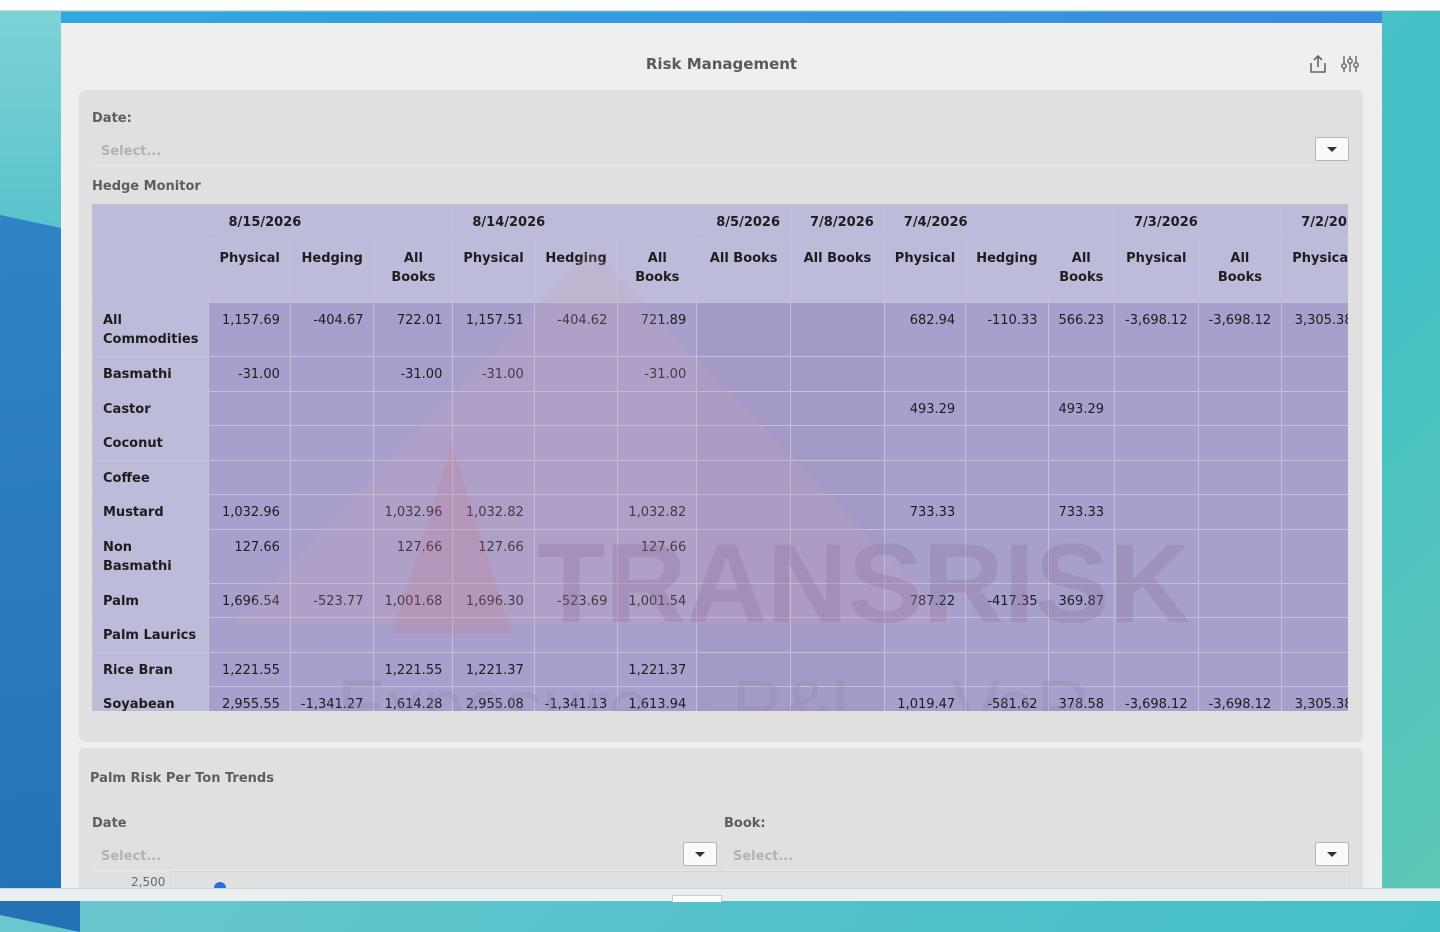  Describe the element at coordinates (1007, 600) in the screenshot. I see `value-cell: -417.35` at that location.